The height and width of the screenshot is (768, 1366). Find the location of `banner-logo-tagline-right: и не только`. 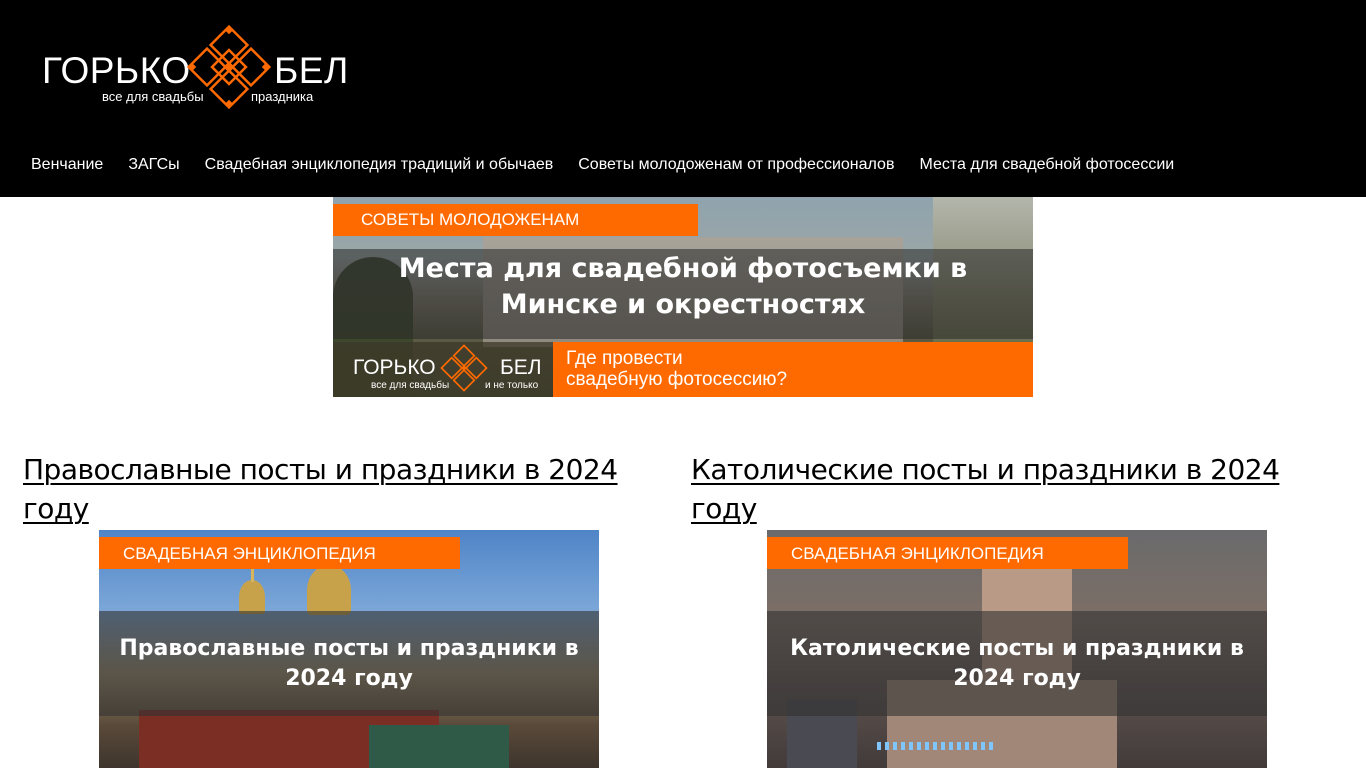

banner-logo-tagline-right: и не только is located at coordinates (512, 385).